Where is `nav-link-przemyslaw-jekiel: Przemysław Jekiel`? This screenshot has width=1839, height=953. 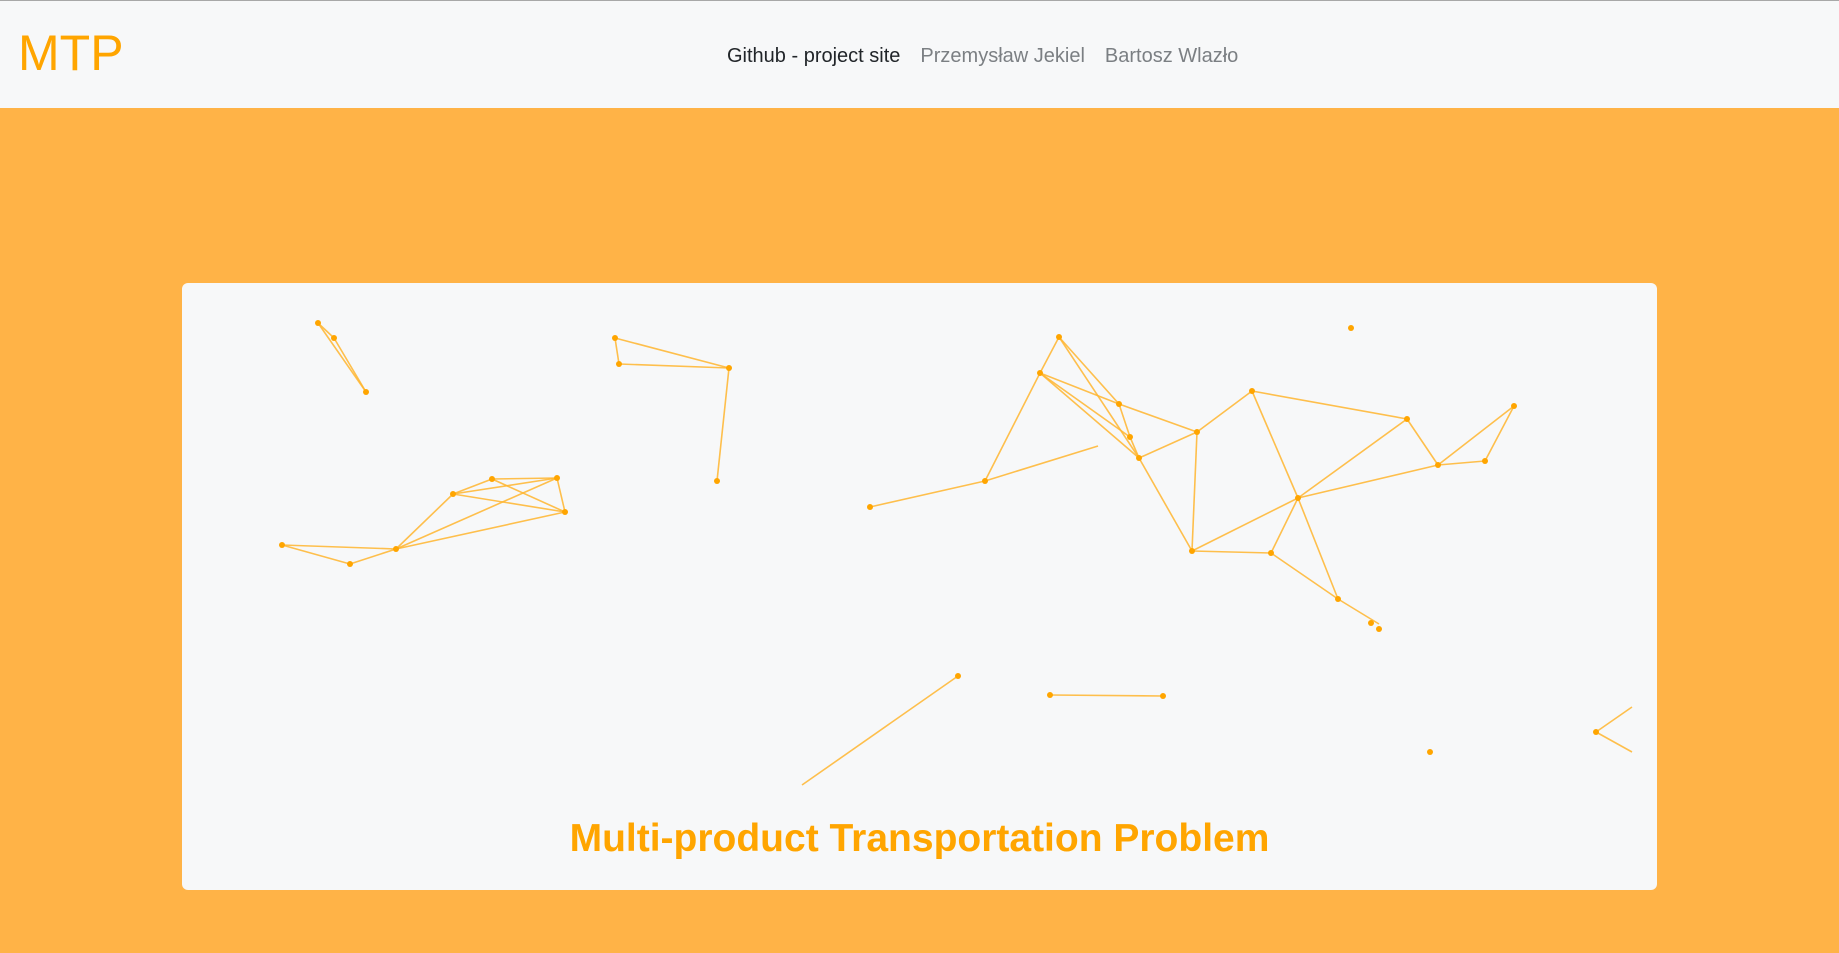 nav-link-przemyslaw-jekiel: Przemysław Jekiel is located at coordinates (1002, 56).